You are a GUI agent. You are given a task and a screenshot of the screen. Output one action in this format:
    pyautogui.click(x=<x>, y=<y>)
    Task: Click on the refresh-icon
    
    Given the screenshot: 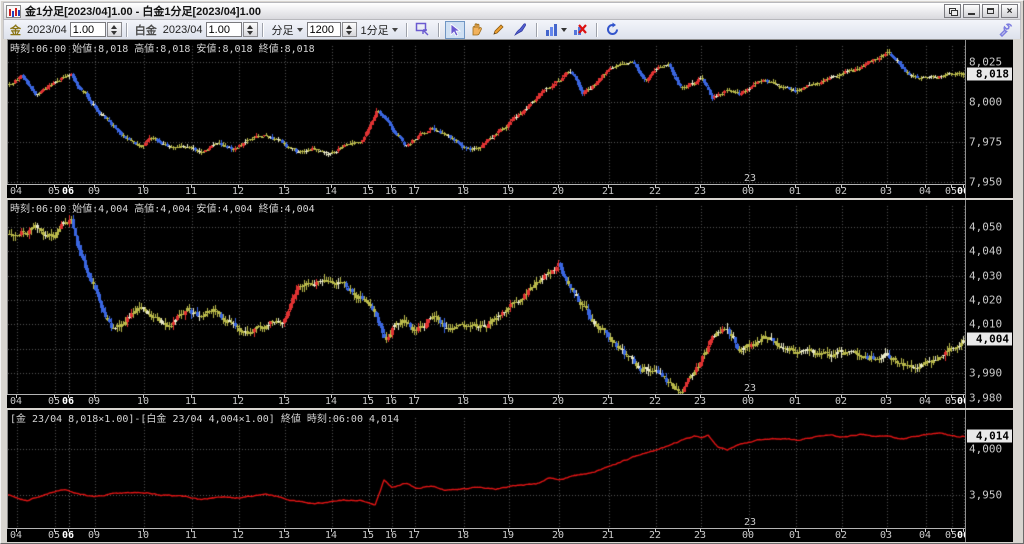 What is the action you would take?
    pyautogui.click(x=613, y=28)
    